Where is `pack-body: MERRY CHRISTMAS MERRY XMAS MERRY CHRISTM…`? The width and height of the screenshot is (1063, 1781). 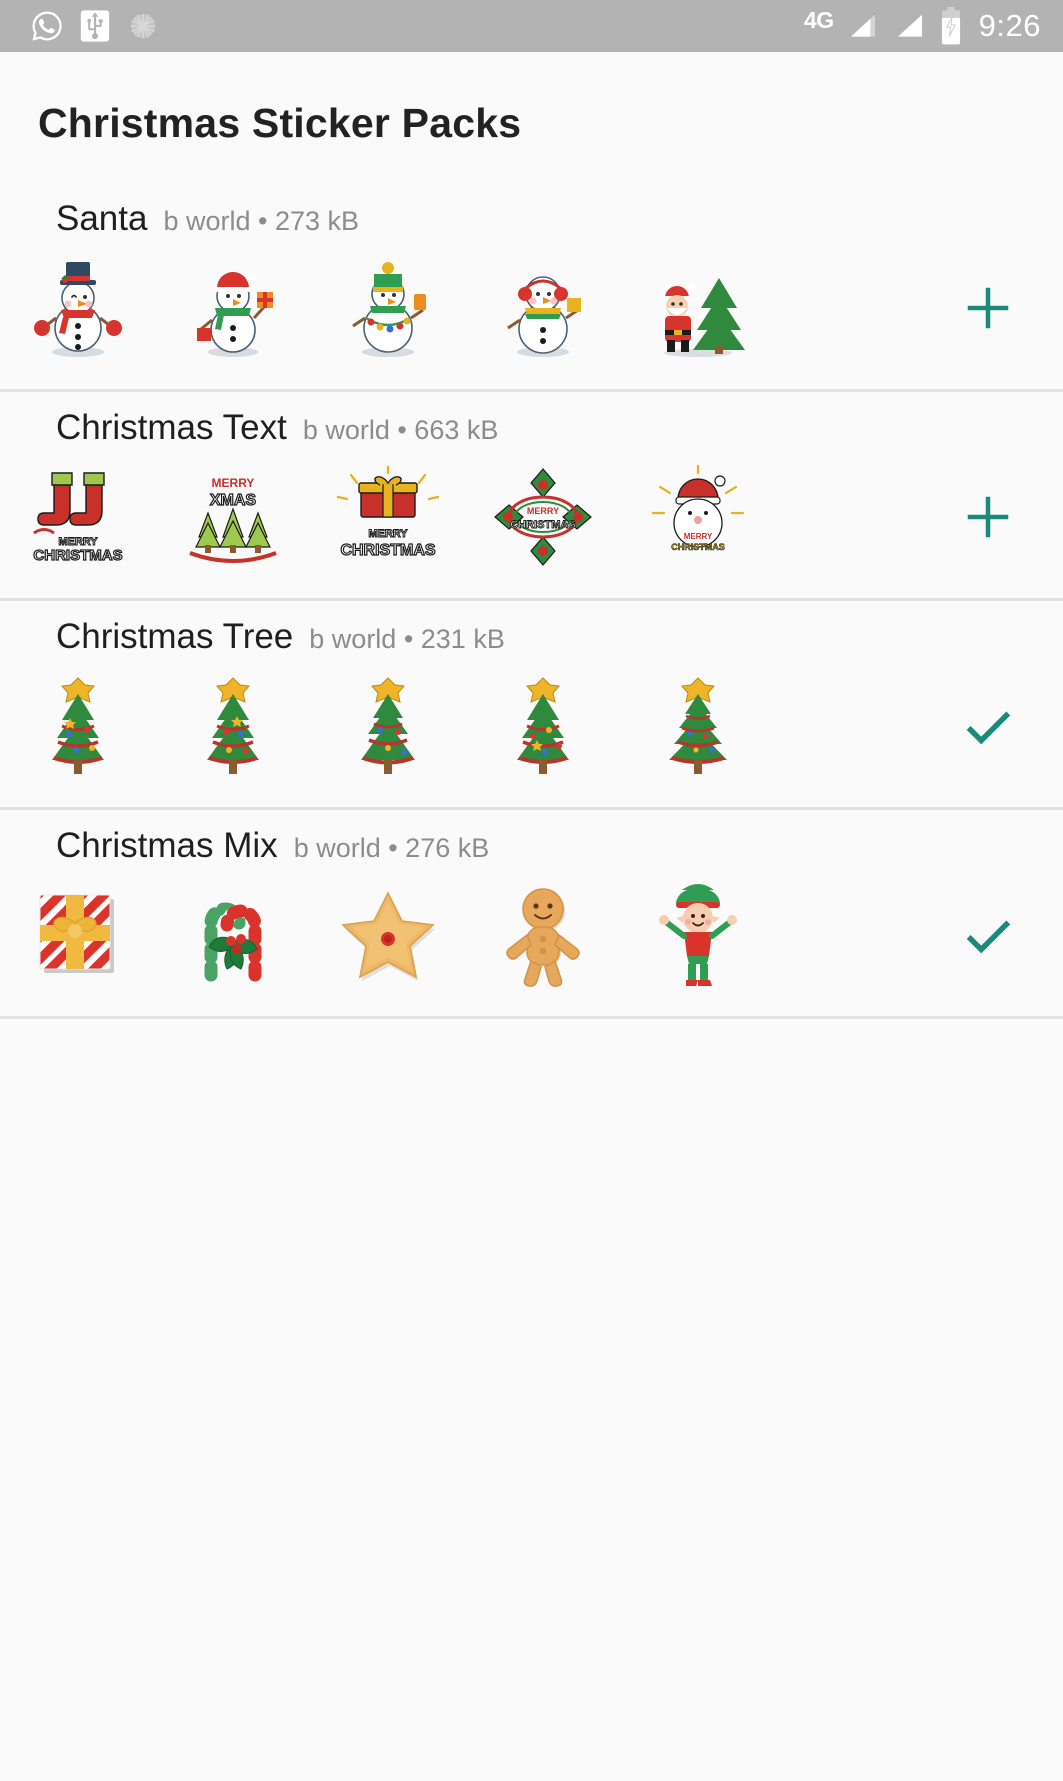 pack-body: MERRY CHRISTMAS MERRY XMAS MERRY CHRISTM… is located at coordinates (531, 510).